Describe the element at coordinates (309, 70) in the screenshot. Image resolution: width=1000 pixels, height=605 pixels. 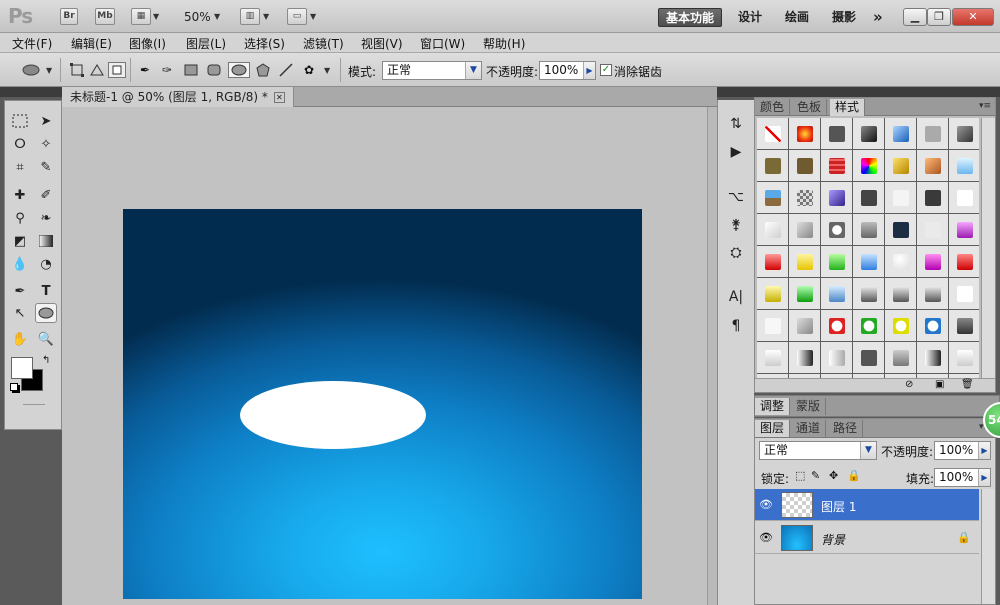
I see `custom-shape-tool-icon: ✿` at that location.